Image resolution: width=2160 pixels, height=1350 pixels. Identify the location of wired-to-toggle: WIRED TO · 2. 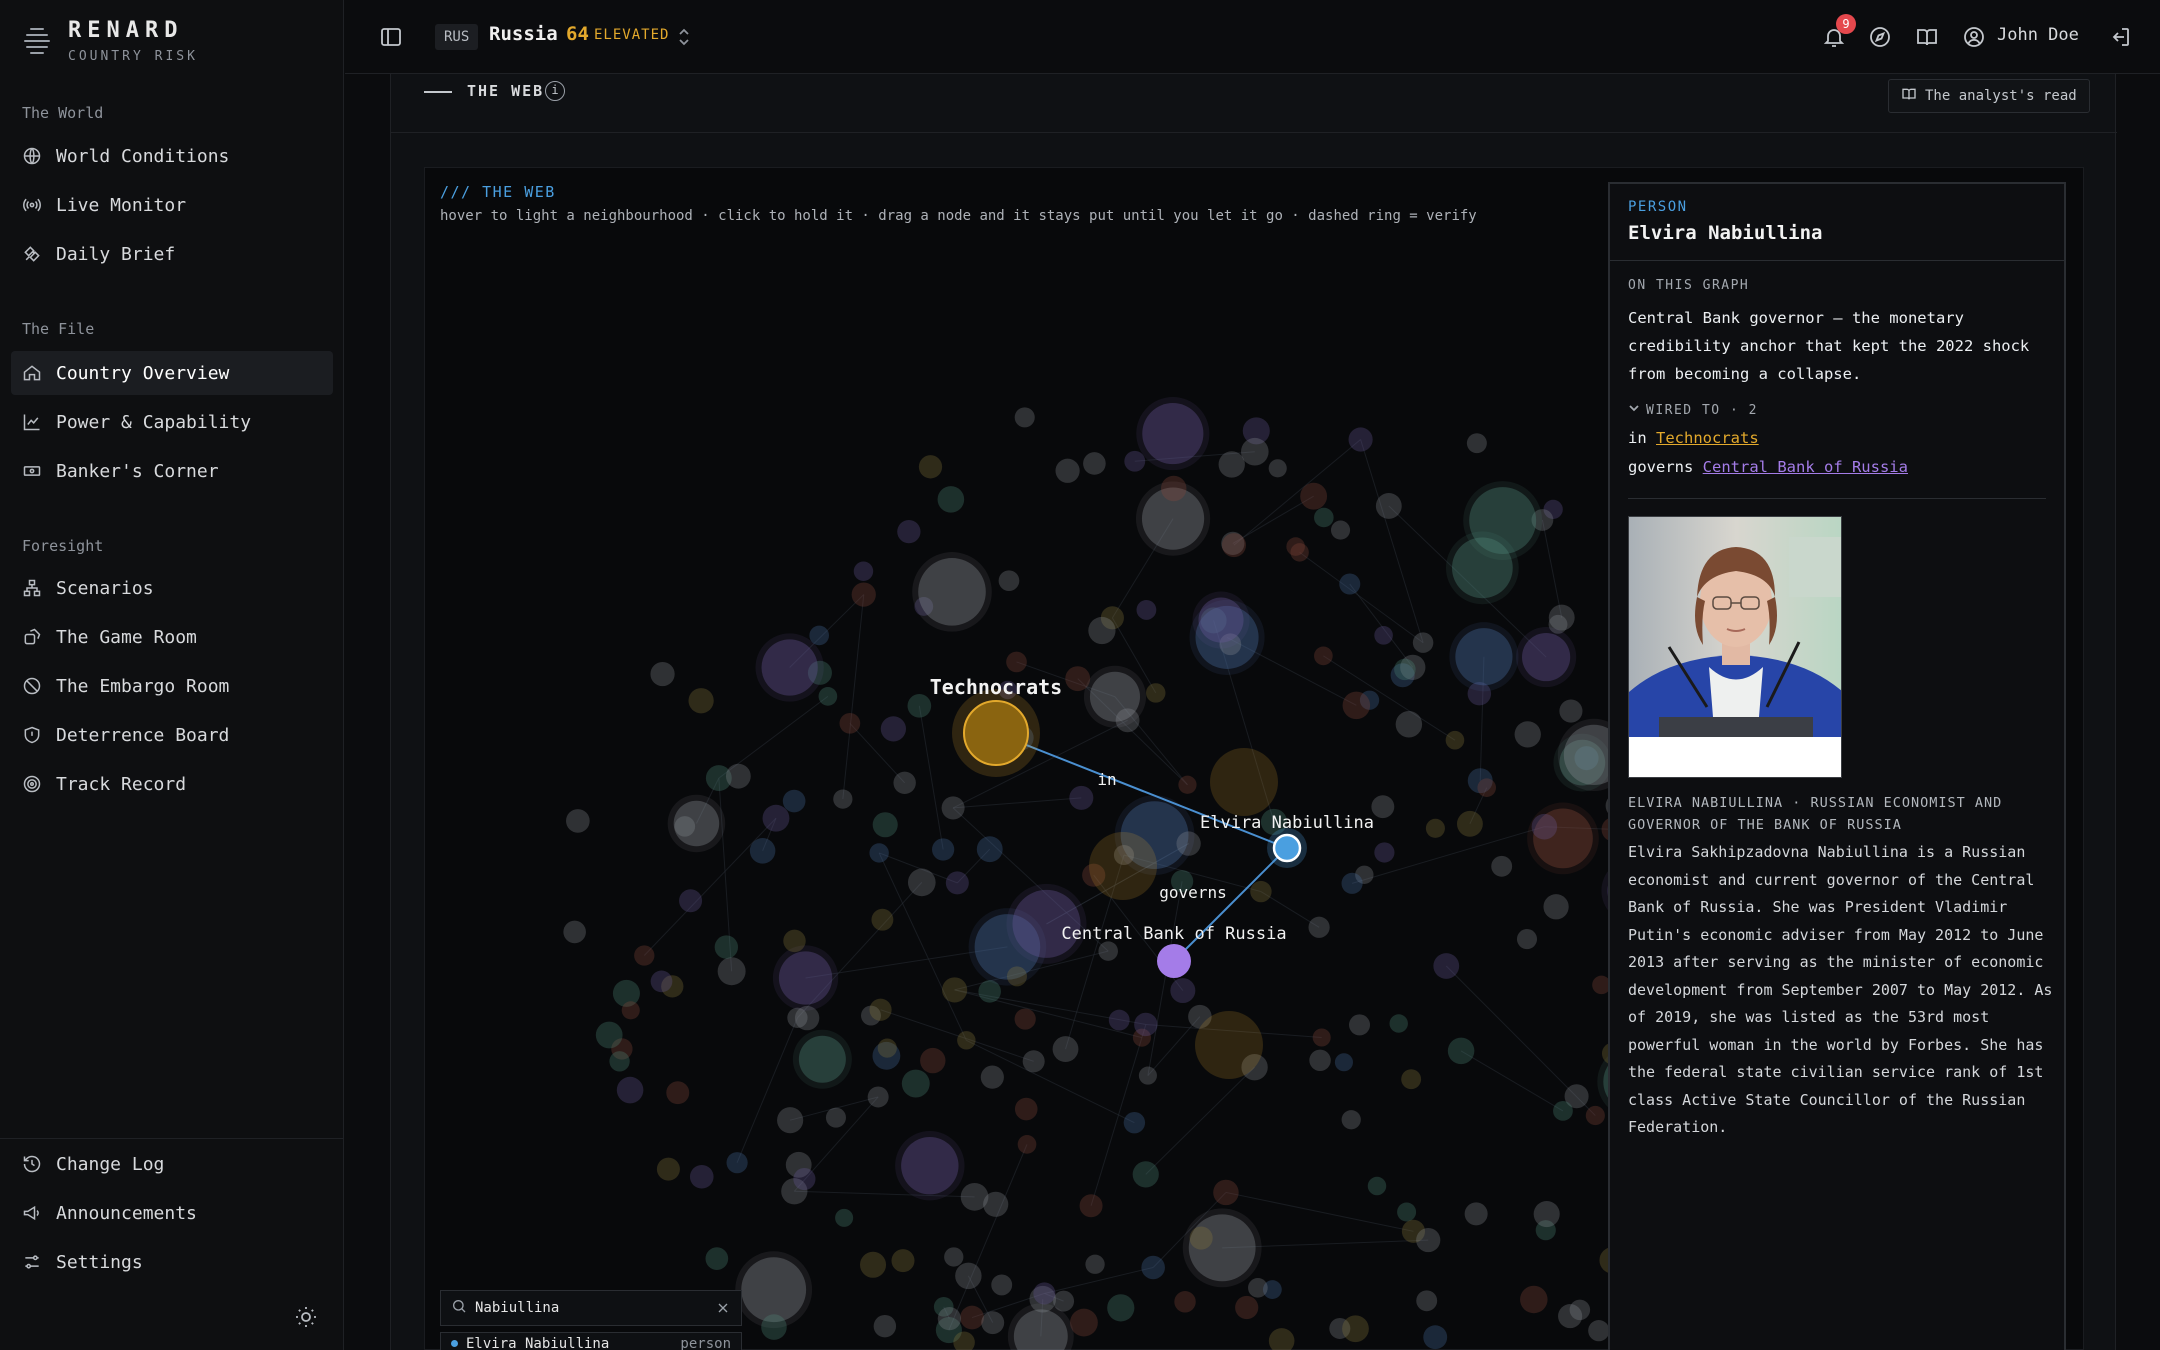
(1693, 410).